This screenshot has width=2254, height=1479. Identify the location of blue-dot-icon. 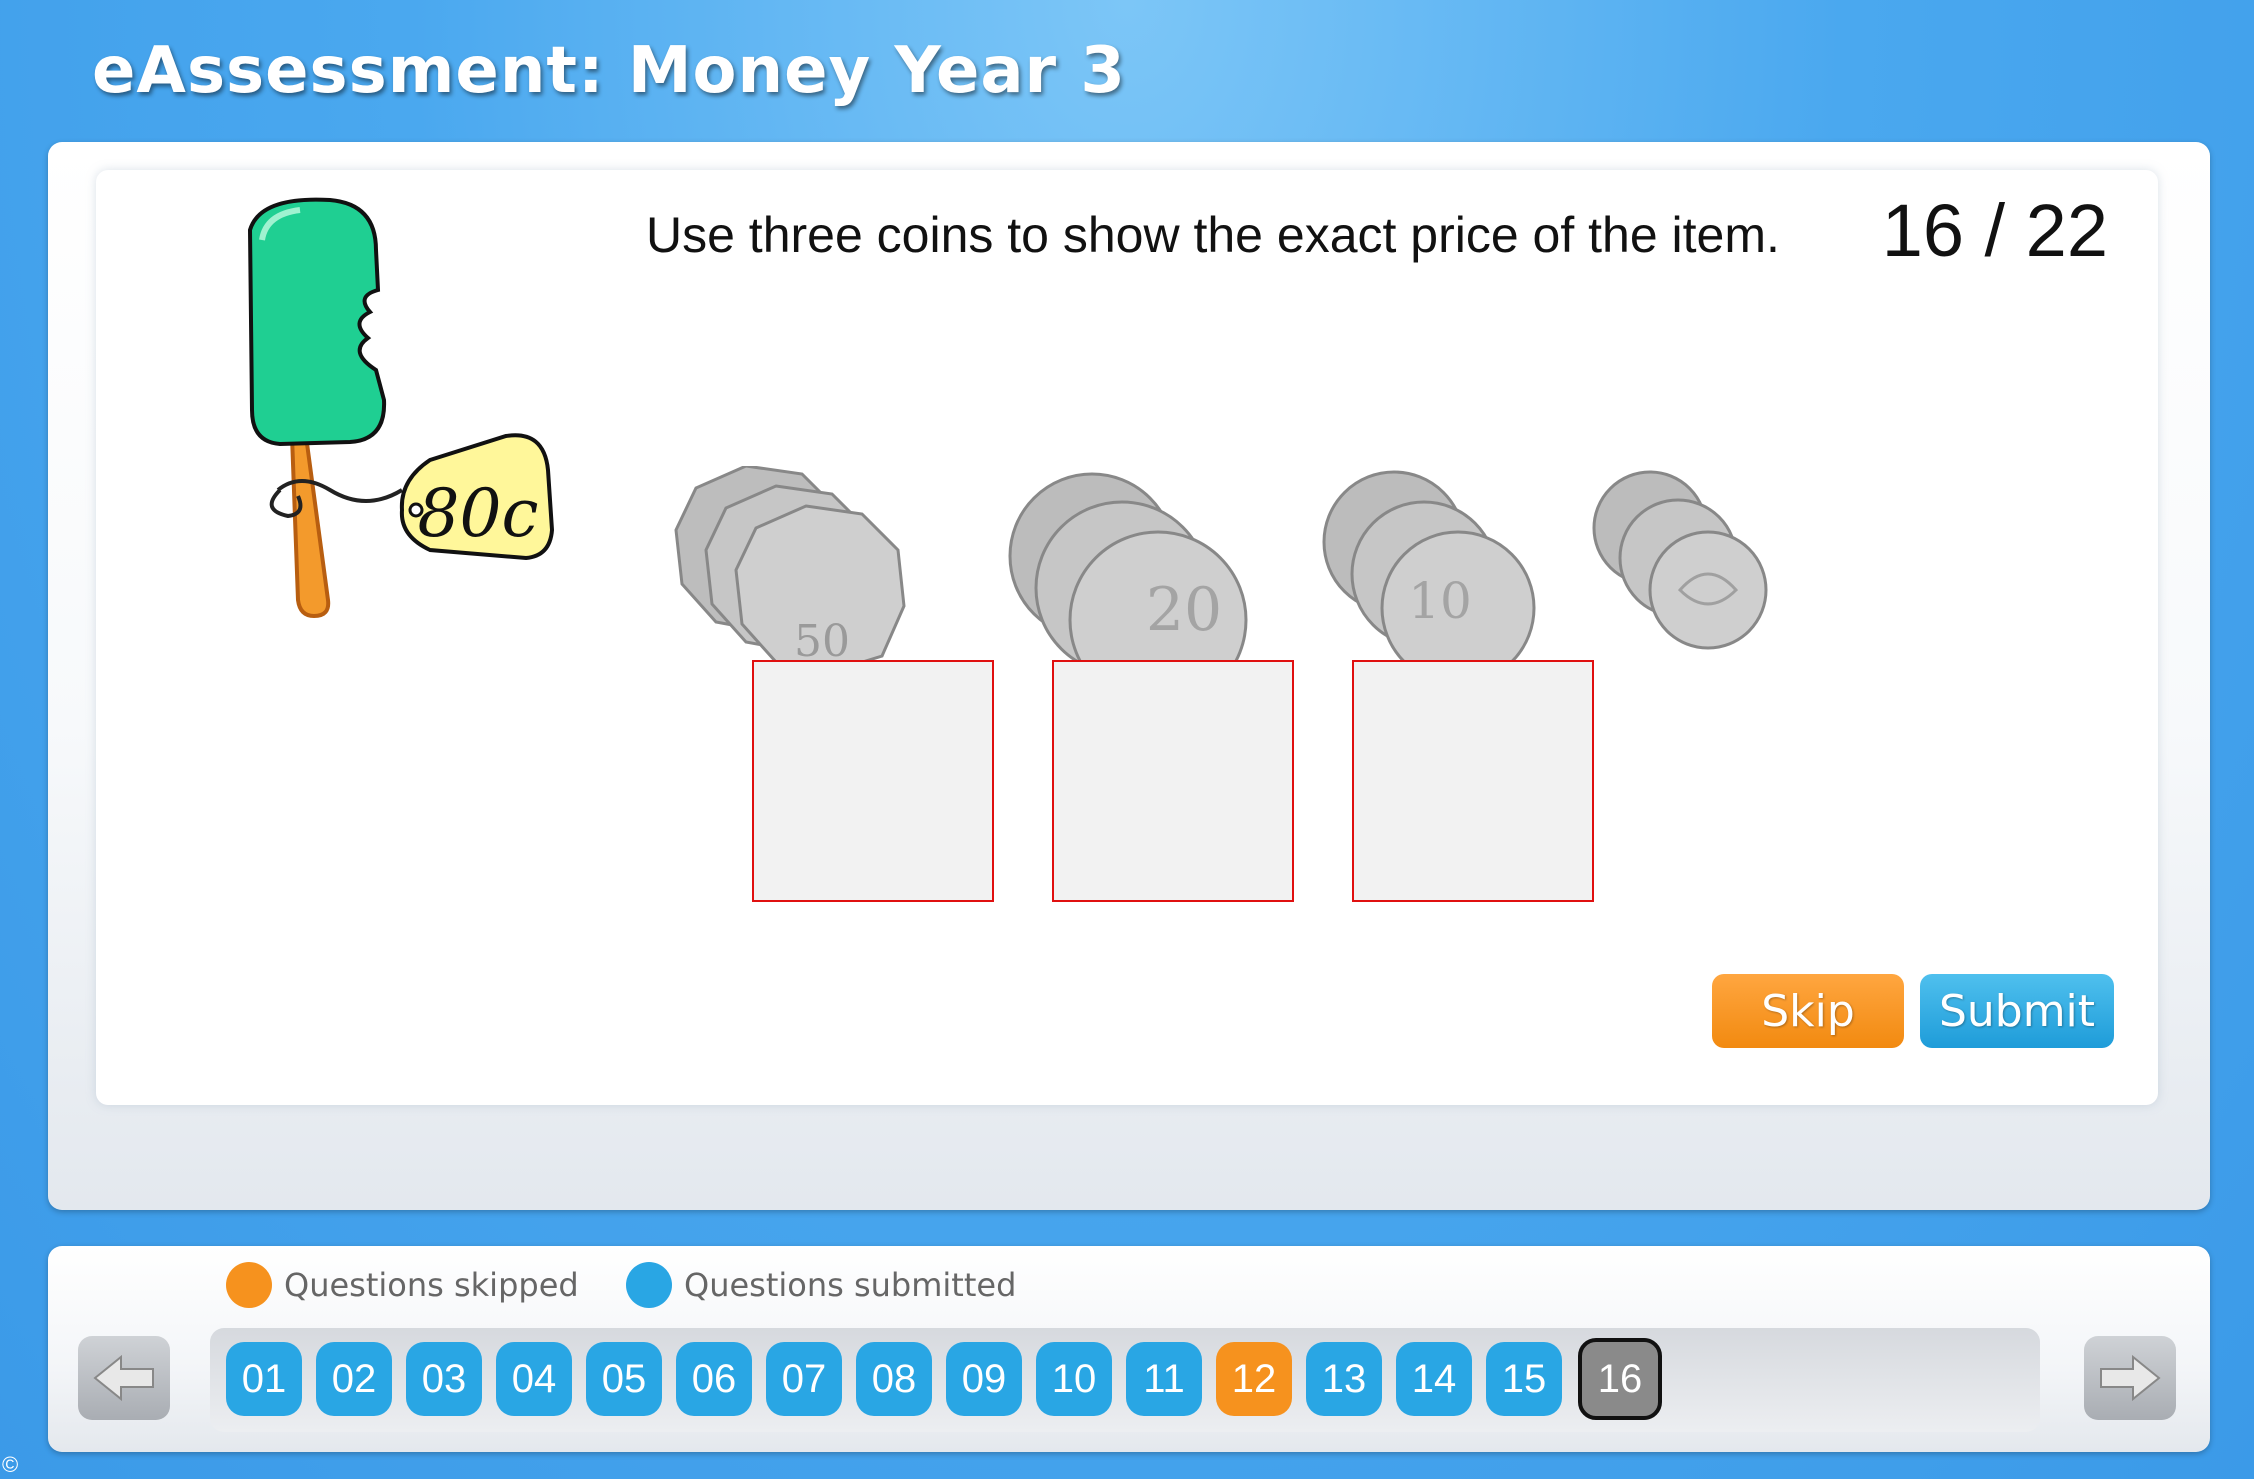
(649, 1285).